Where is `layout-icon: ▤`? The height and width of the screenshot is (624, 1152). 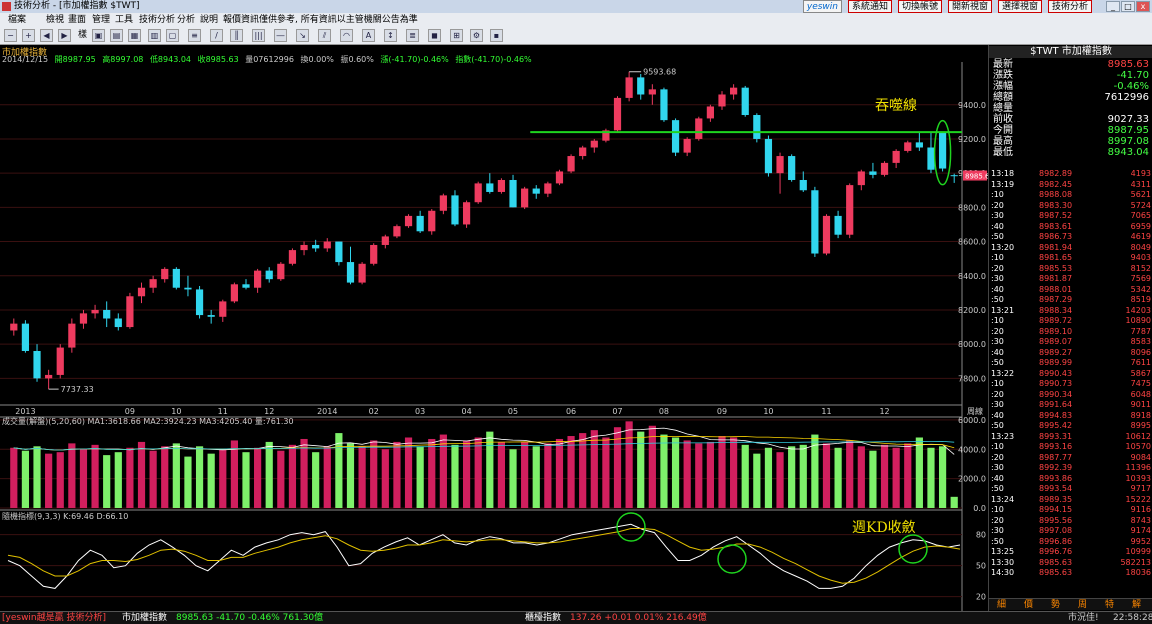 layout-icon: ▤ is located at coordinates (116, 35).